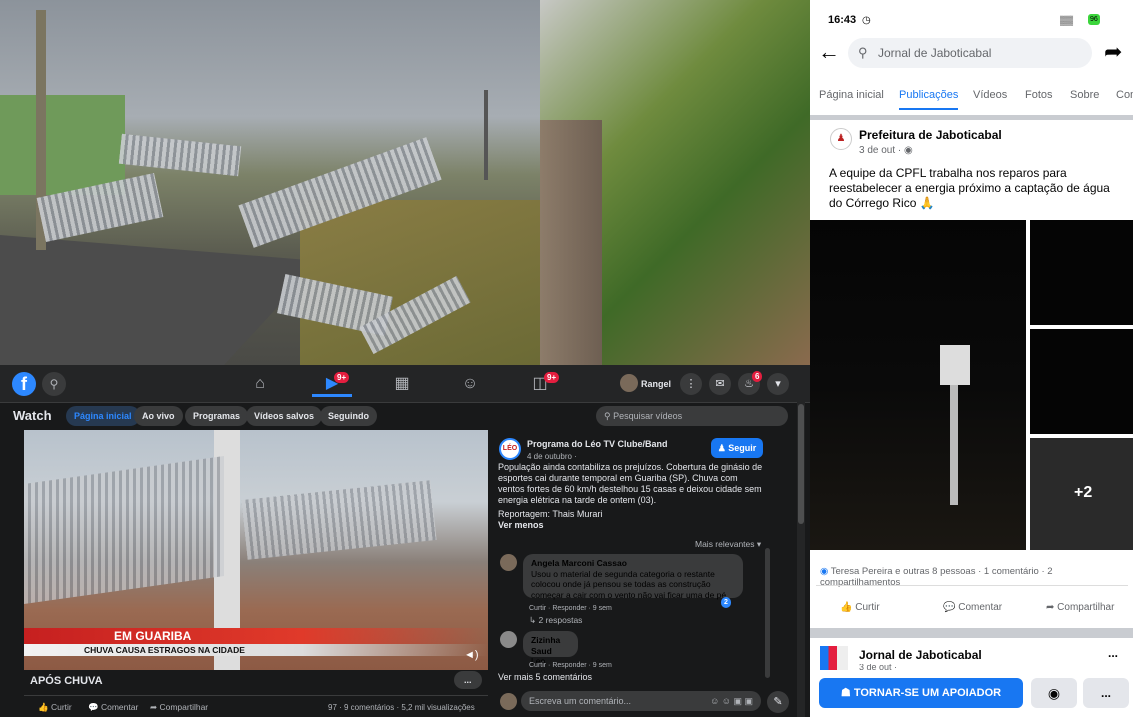 This screenshot has width=1133, height=717. Describe the element at coordinates (866, 20) in the screenshot. I see `alarm-icon: ◷` at that location.